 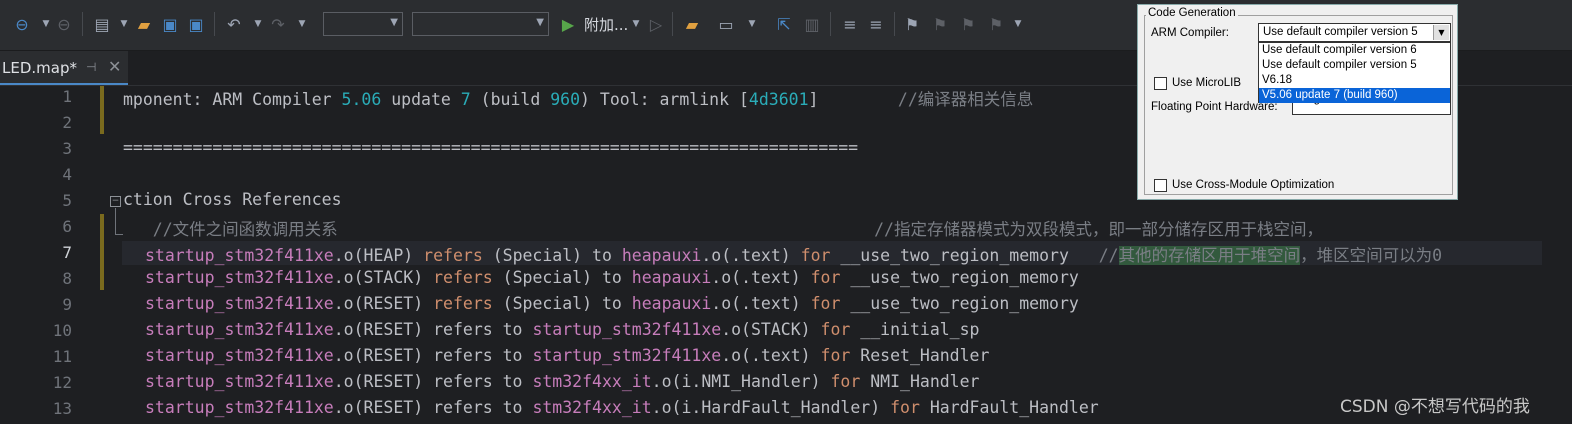 I want to click on code-token: (Special) to, so click(x=562, y=303).